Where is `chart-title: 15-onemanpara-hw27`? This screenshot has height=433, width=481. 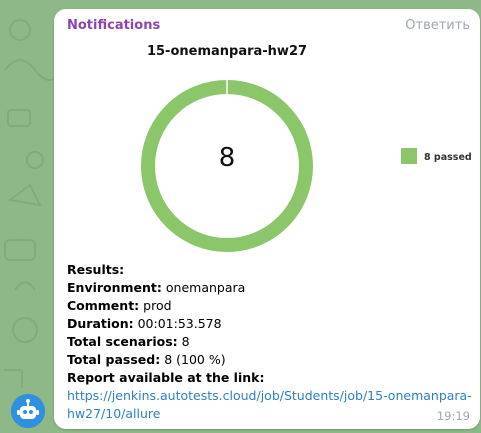
chart-title: 15-onemanpara-hw27 is located at coordinates (227, 51).